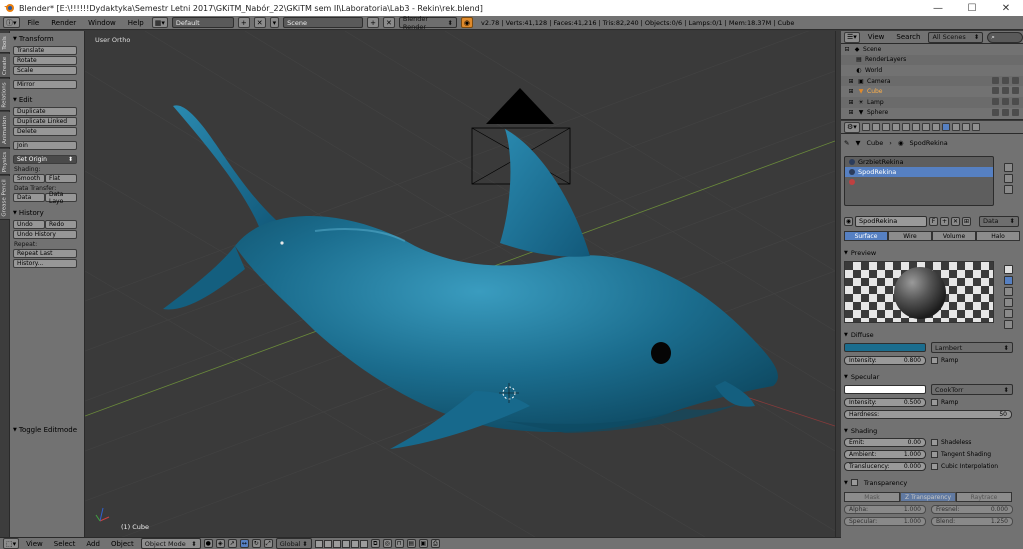 The image size is (1023, 549). I want to click on menu-view: View, so click(34, 544).